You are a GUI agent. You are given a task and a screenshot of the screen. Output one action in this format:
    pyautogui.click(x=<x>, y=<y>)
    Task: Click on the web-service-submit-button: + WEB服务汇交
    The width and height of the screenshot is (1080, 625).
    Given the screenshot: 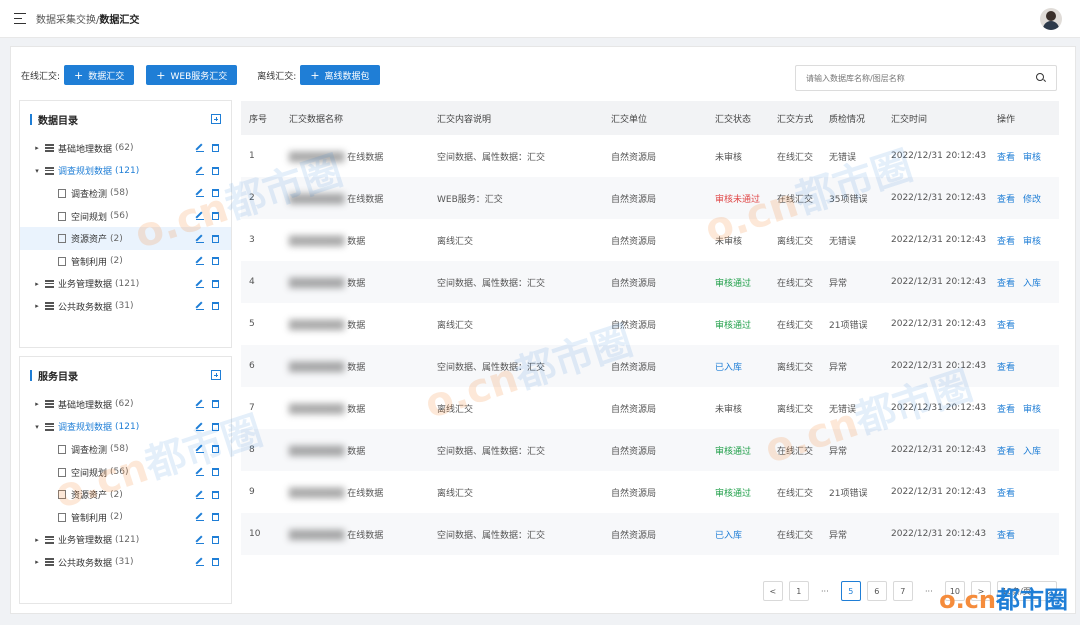 What is the action you would take?
    pyautogui.click(x=192, y=75)
    